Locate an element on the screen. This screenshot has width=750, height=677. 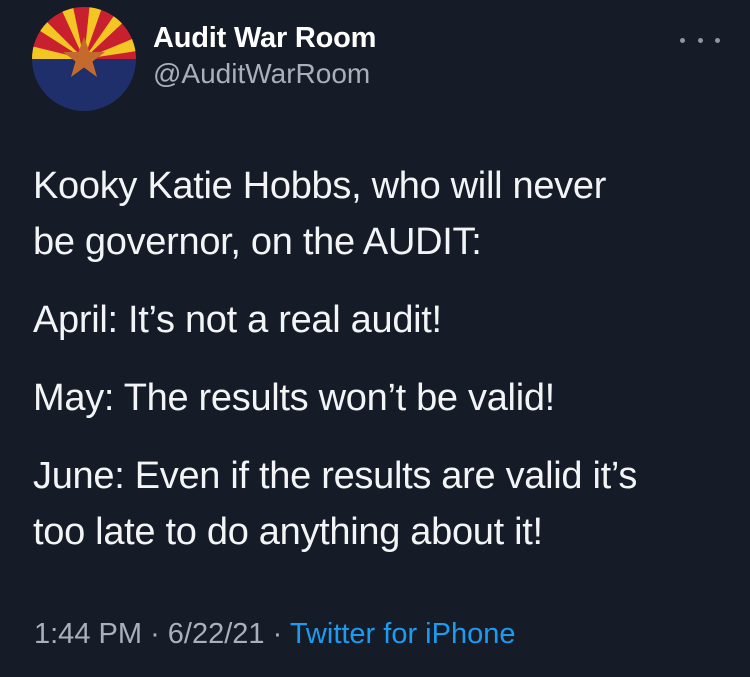
arizona-flag-avatar-icon is located at coordinates (84, 59).